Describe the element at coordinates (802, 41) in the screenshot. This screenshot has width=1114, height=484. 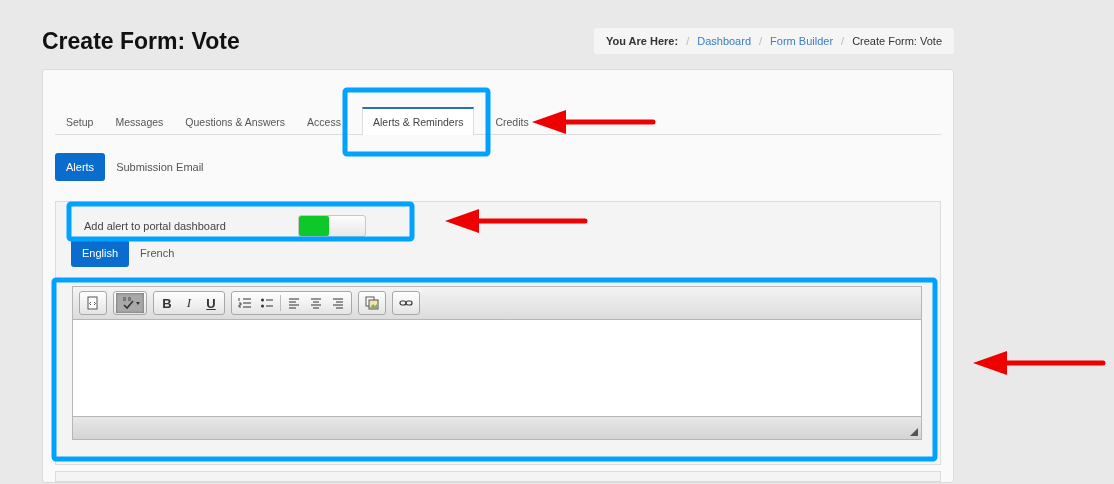
I see `breadcrumb-link: Form Builder` at that location.